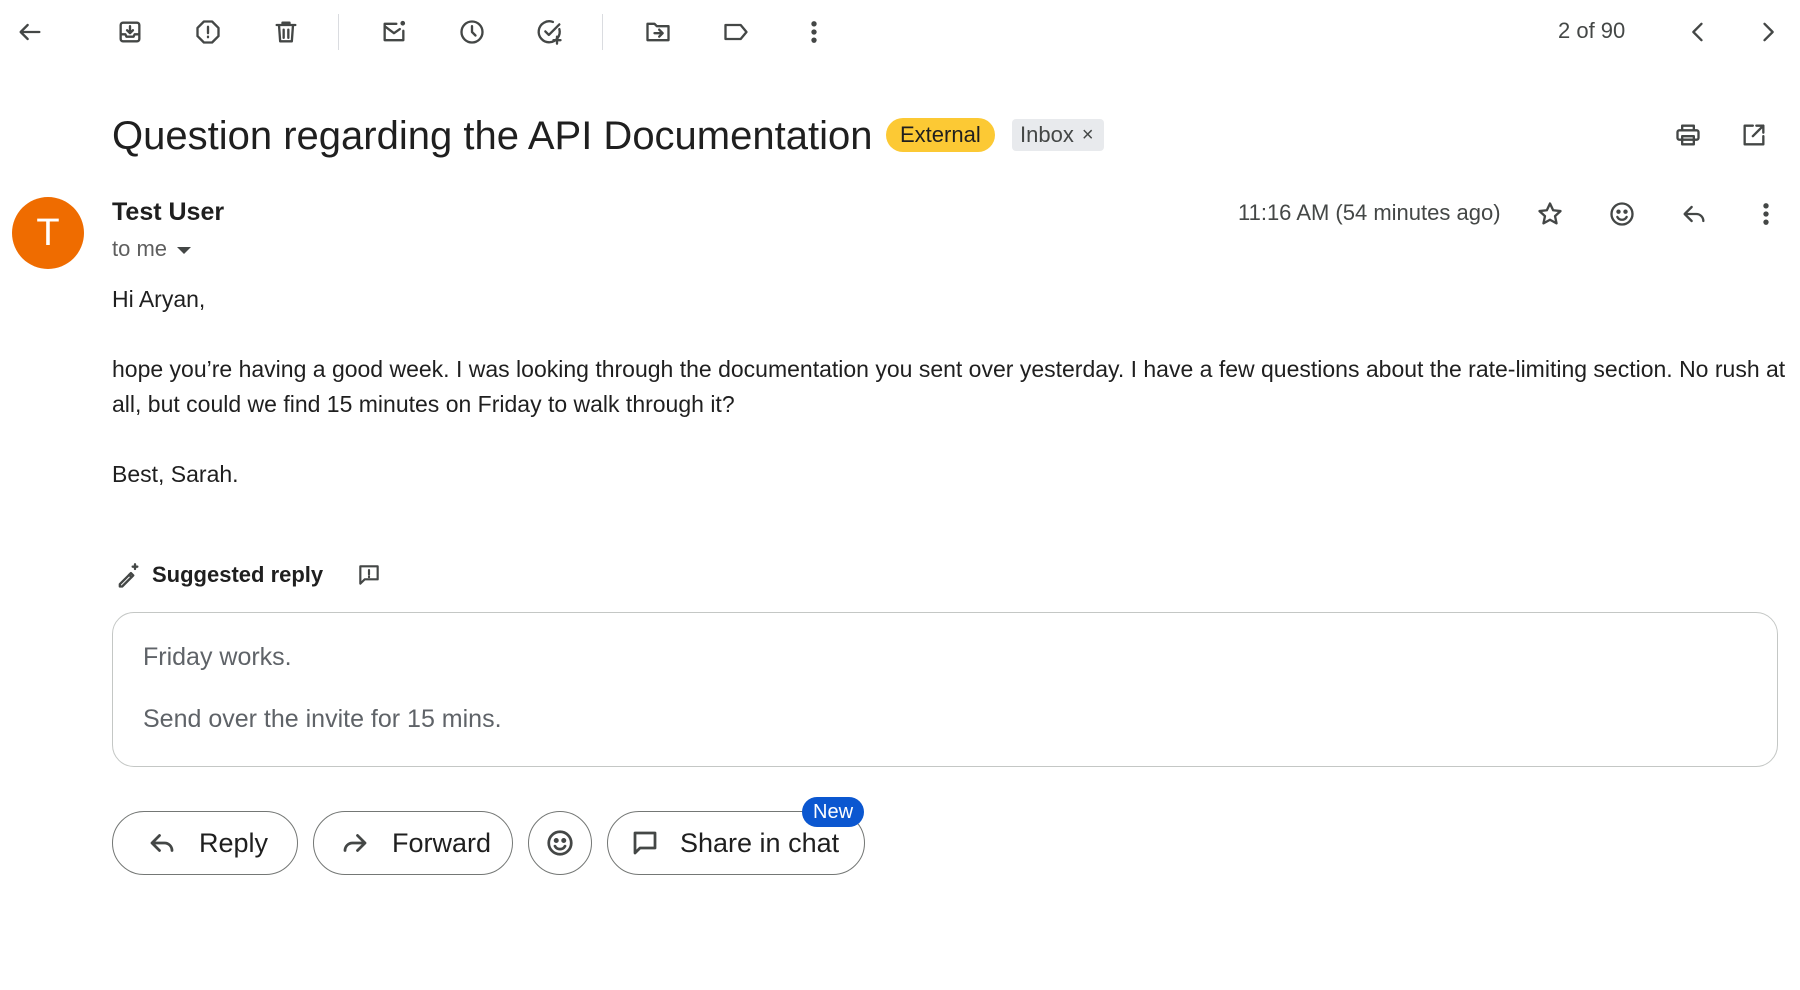  What do you see at coordinates (1688, 135) in the screenshot?
I see `print-icon` at bounding box center [1688, 135].